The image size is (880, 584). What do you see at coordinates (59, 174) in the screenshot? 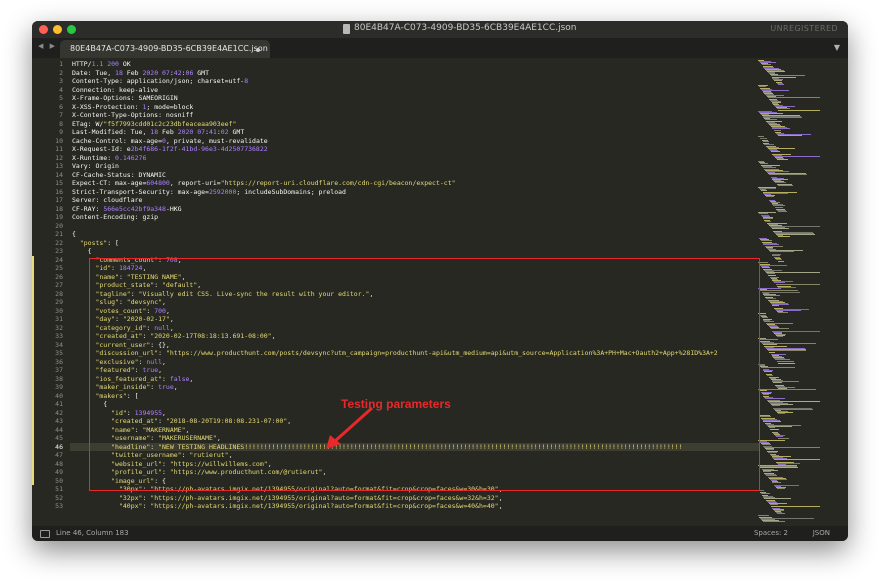
I see `line-number: 14` at bounding box center [59, 174].